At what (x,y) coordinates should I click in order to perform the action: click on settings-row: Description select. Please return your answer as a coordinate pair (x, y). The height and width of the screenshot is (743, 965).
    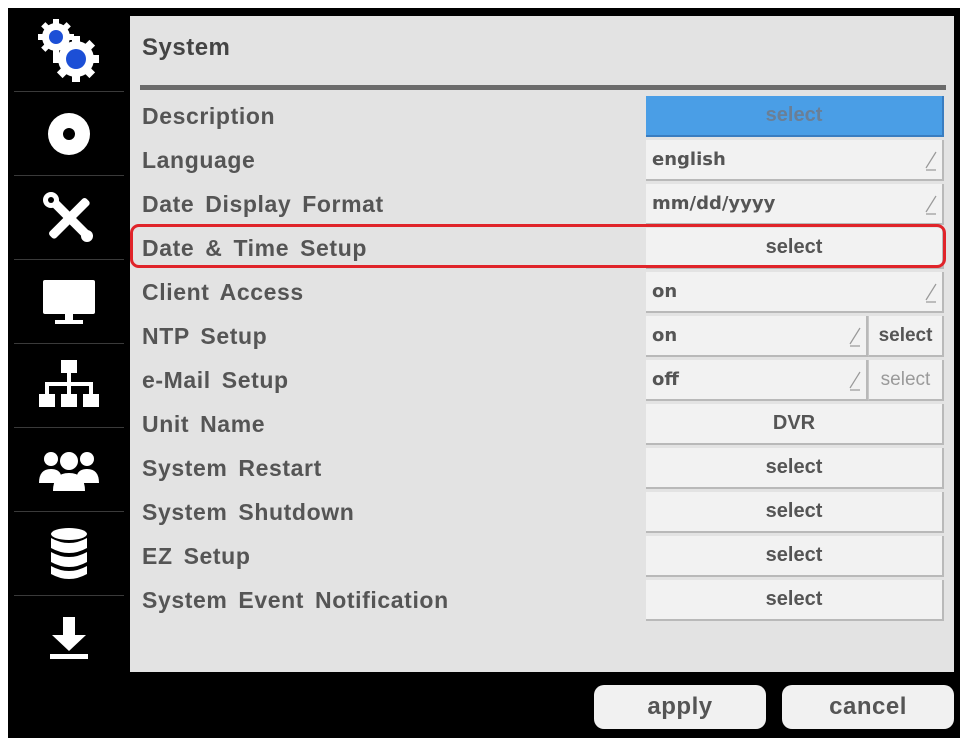
    Looking at the image, I should click on (543, 116).